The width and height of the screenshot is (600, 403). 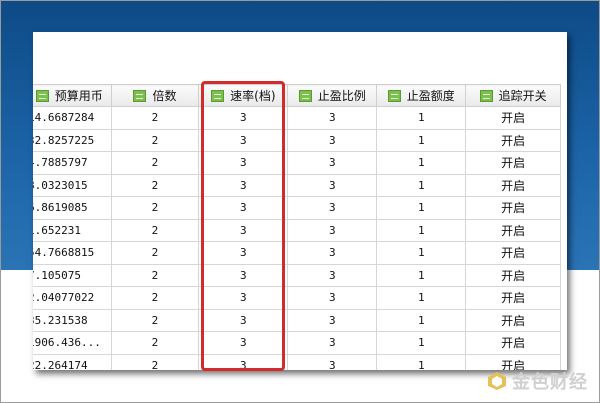 I want to click on watermark: 金色财经, so click(x=537, y=381).